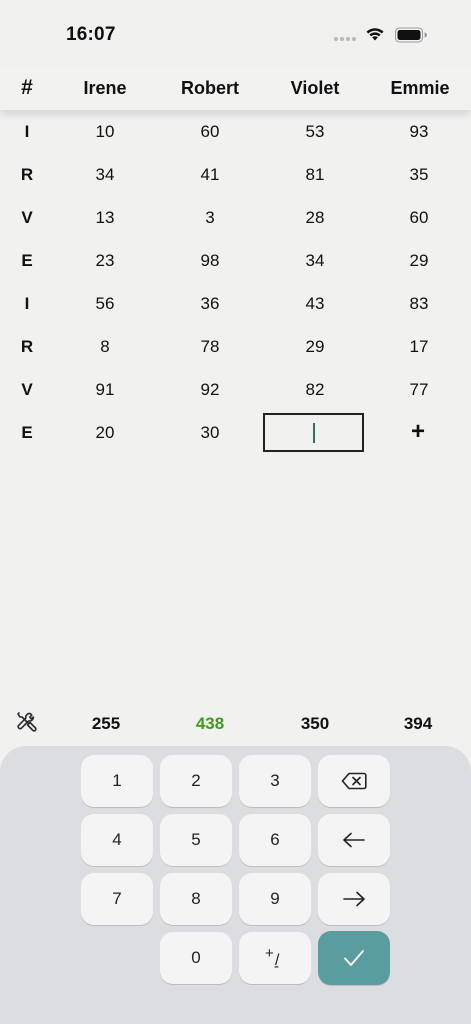 The image size is (471, 1024). What do you see at coordinates (104, 88) in the screenshot?
I see `column-header-player: Irene` at bounding box center [104, 88].